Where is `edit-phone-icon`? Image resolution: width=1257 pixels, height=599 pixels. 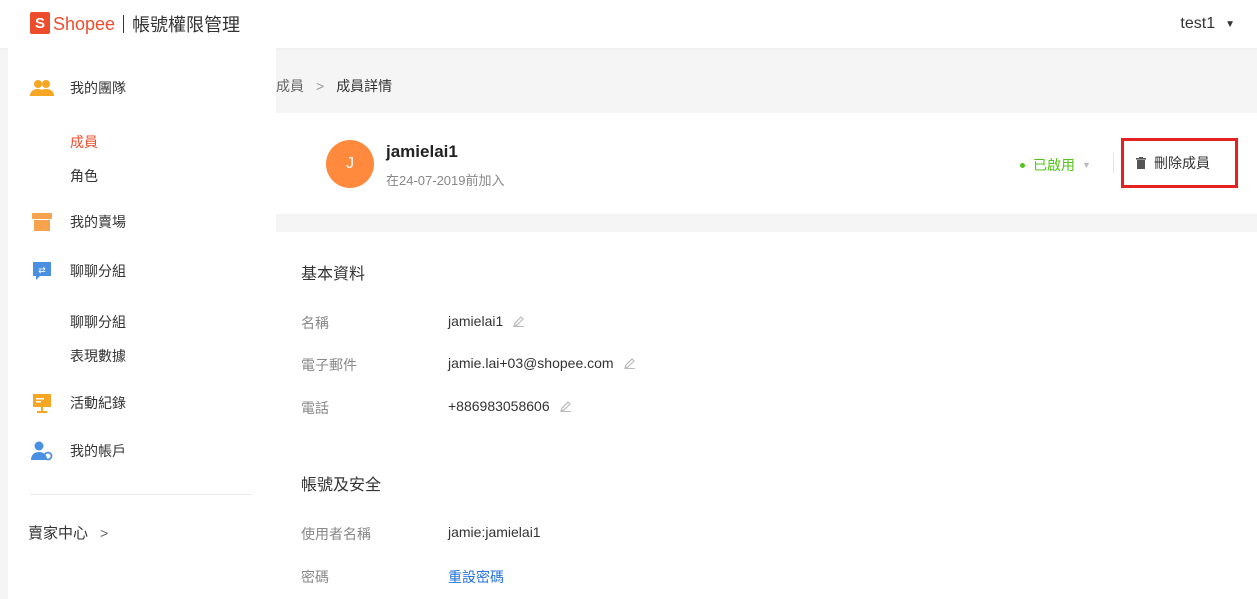
edit-phone-icon is located at coordinates (565, 406).